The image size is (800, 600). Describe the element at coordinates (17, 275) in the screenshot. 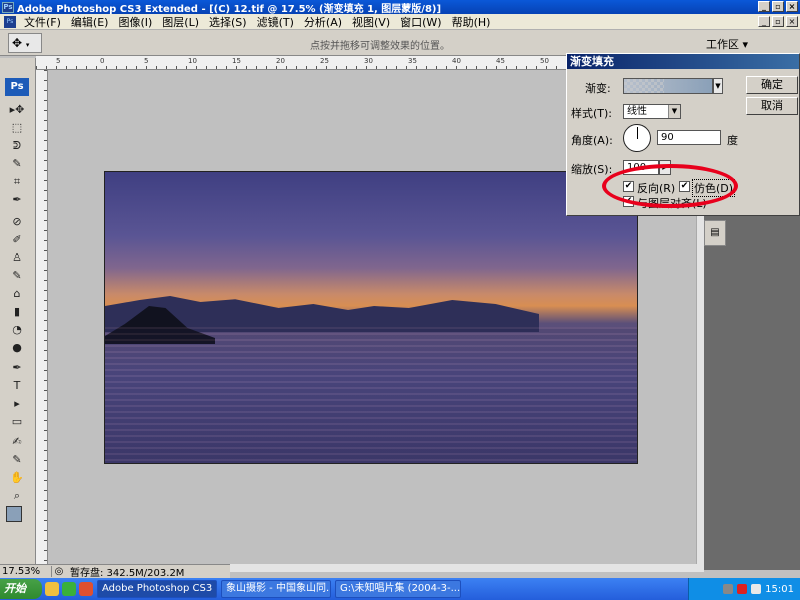

I see `history-brush-tool-icon: ✎` at that location.